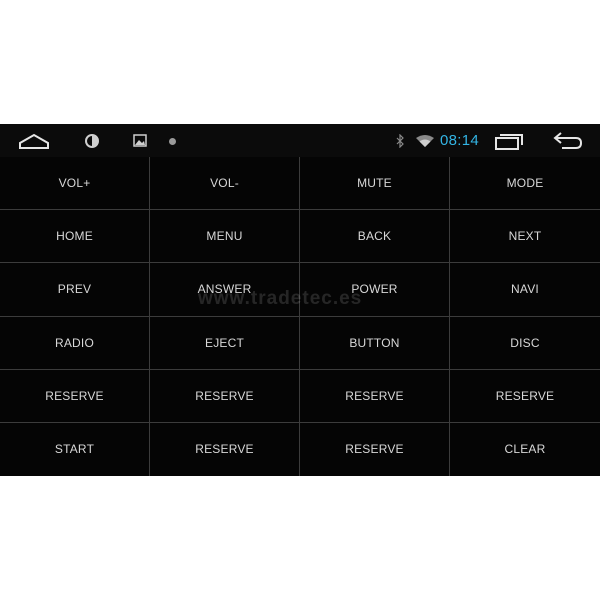 This screenshot has width=600, height=600. Describe the element at coordinates (75, 343) in the screenshot. I see `key-radio-button: RADIO` at that location.